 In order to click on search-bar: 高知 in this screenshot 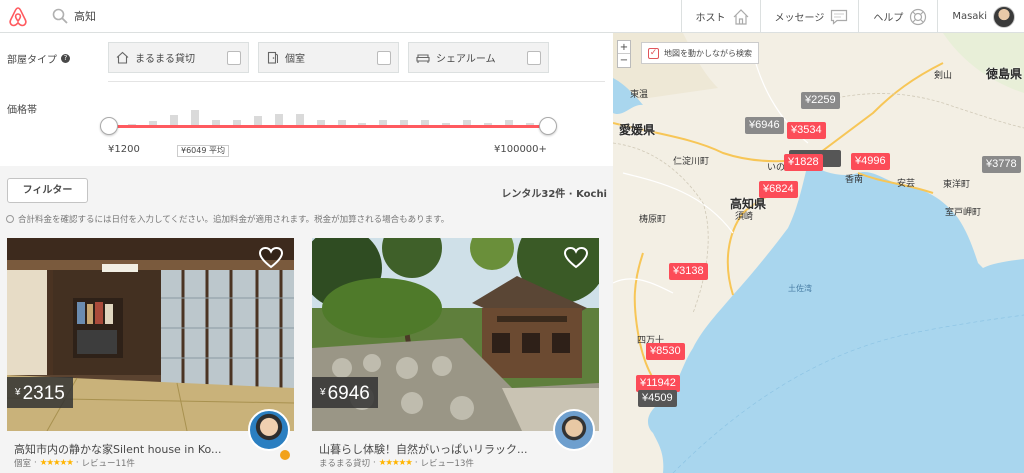, I will do `click(74, 16)`.